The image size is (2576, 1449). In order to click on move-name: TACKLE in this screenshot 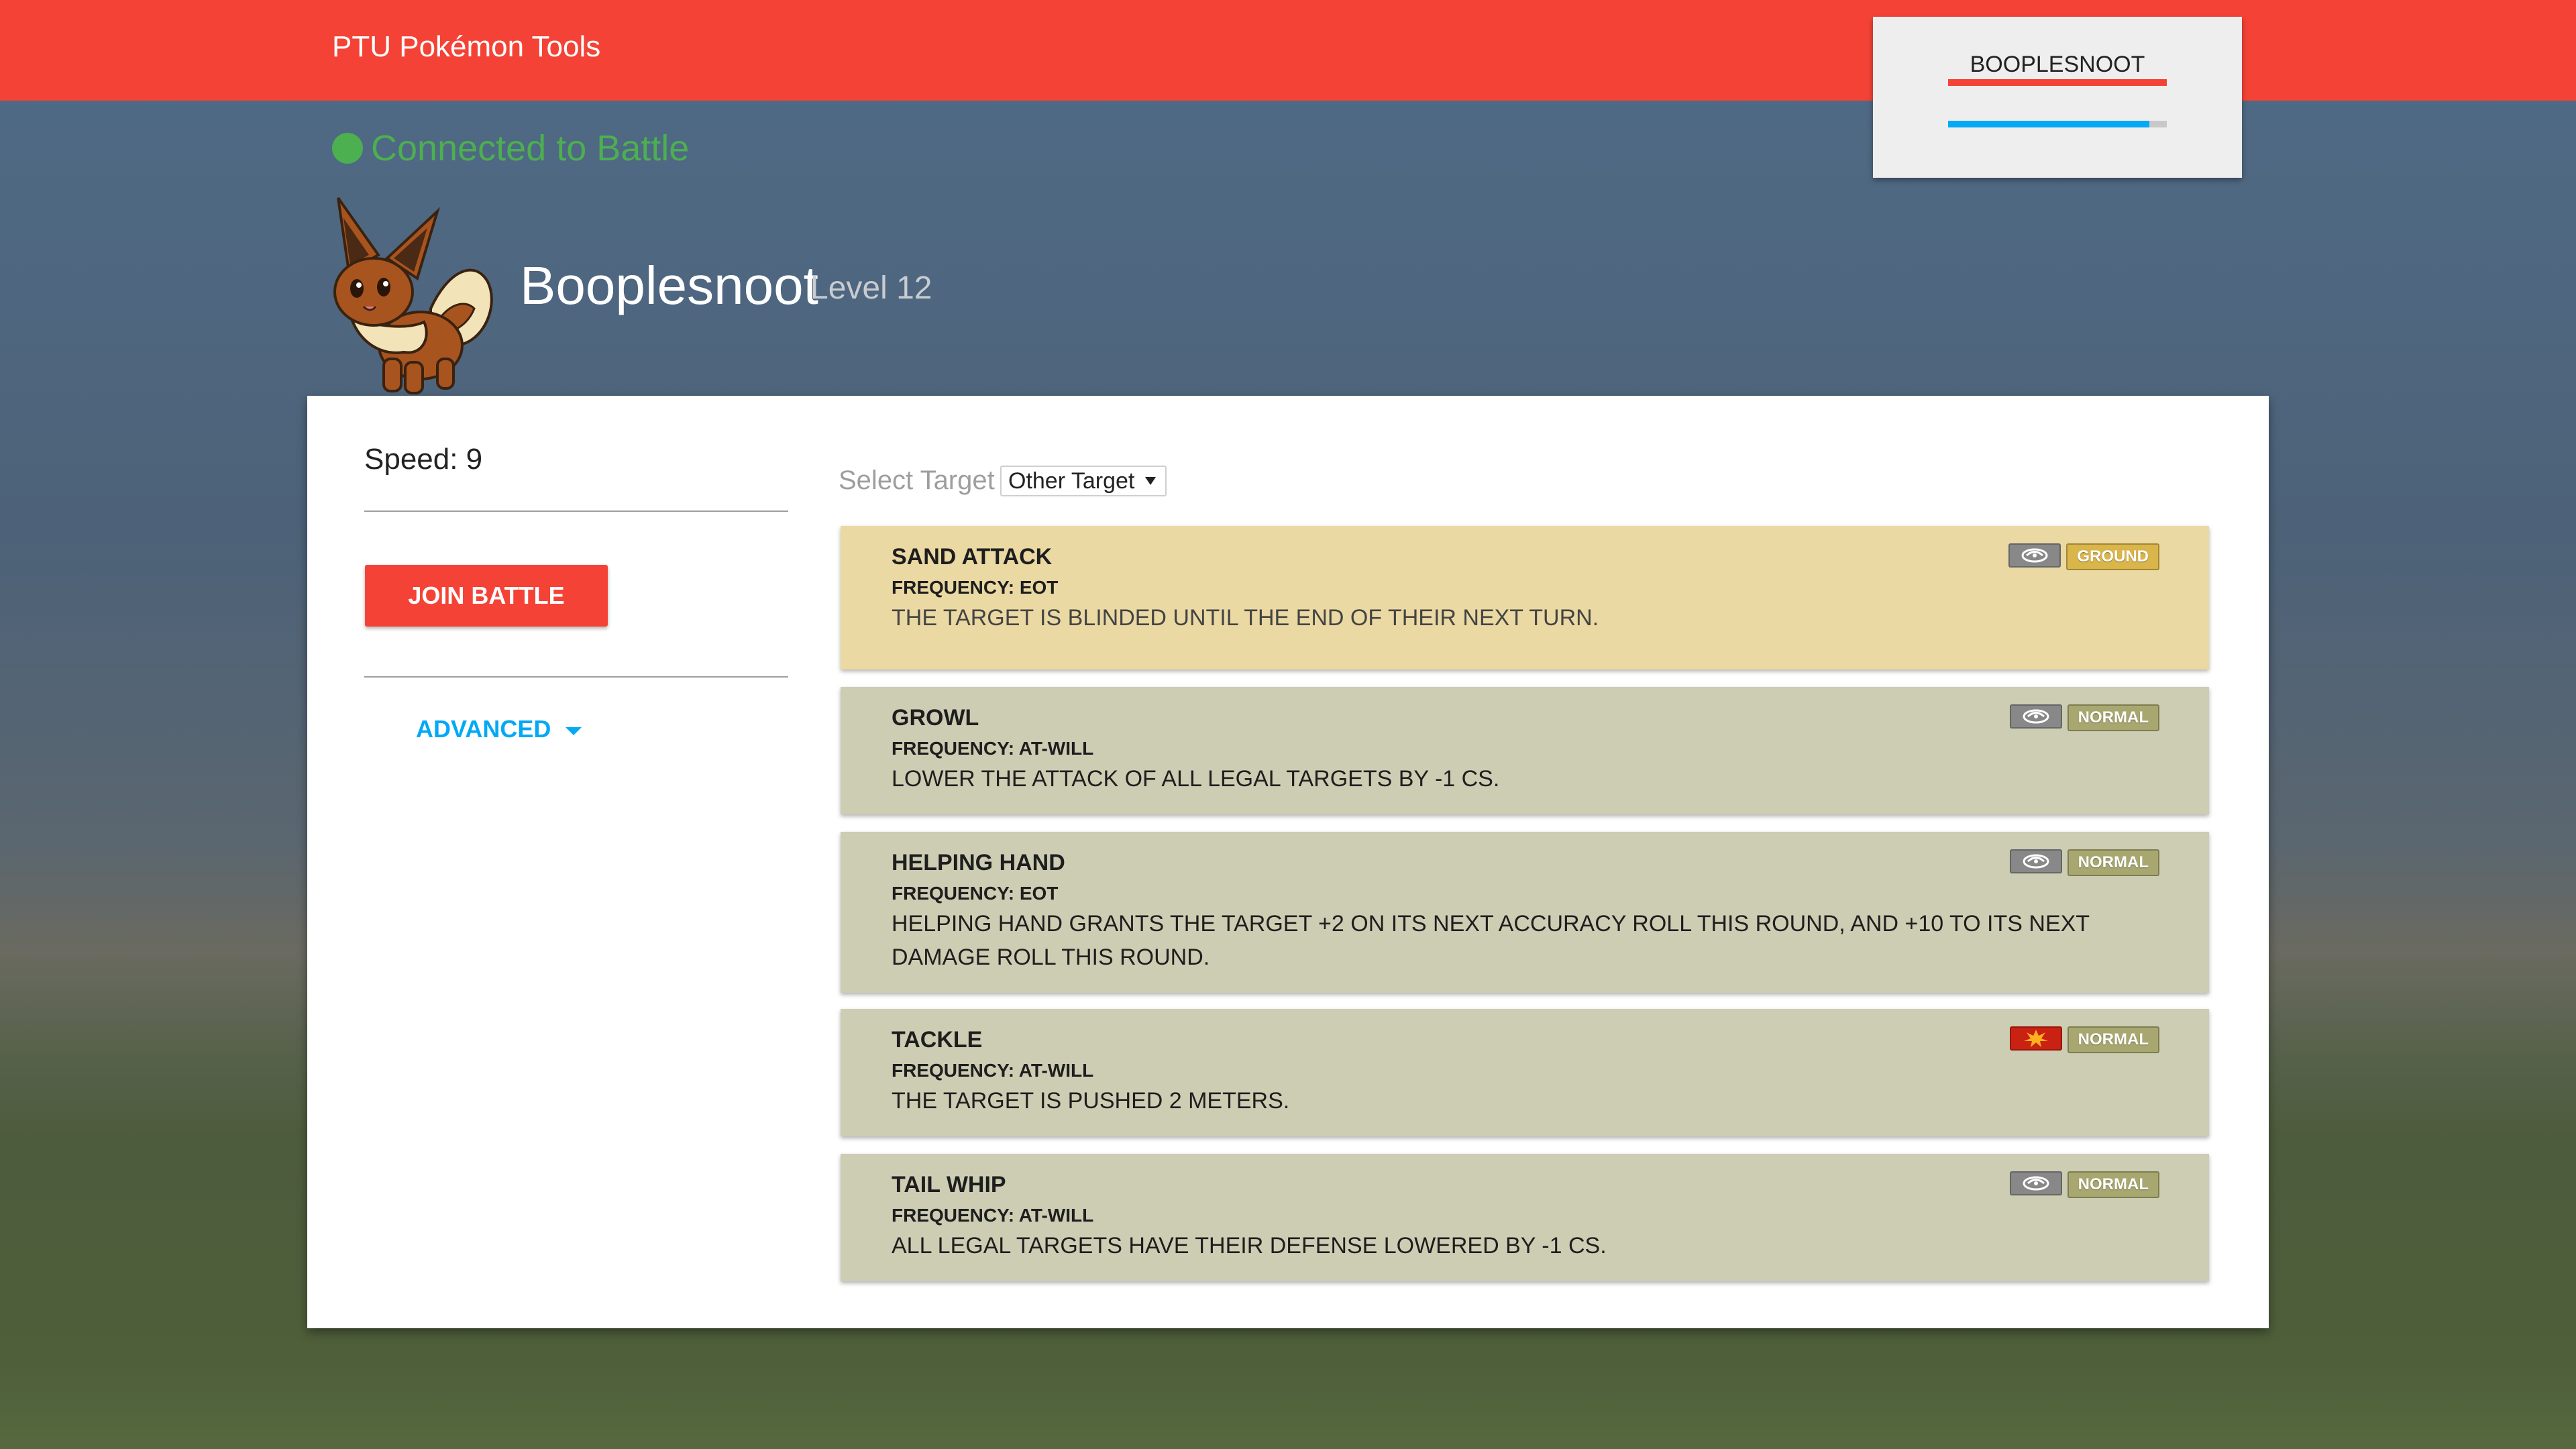, I will do `click(937, 1040)`.